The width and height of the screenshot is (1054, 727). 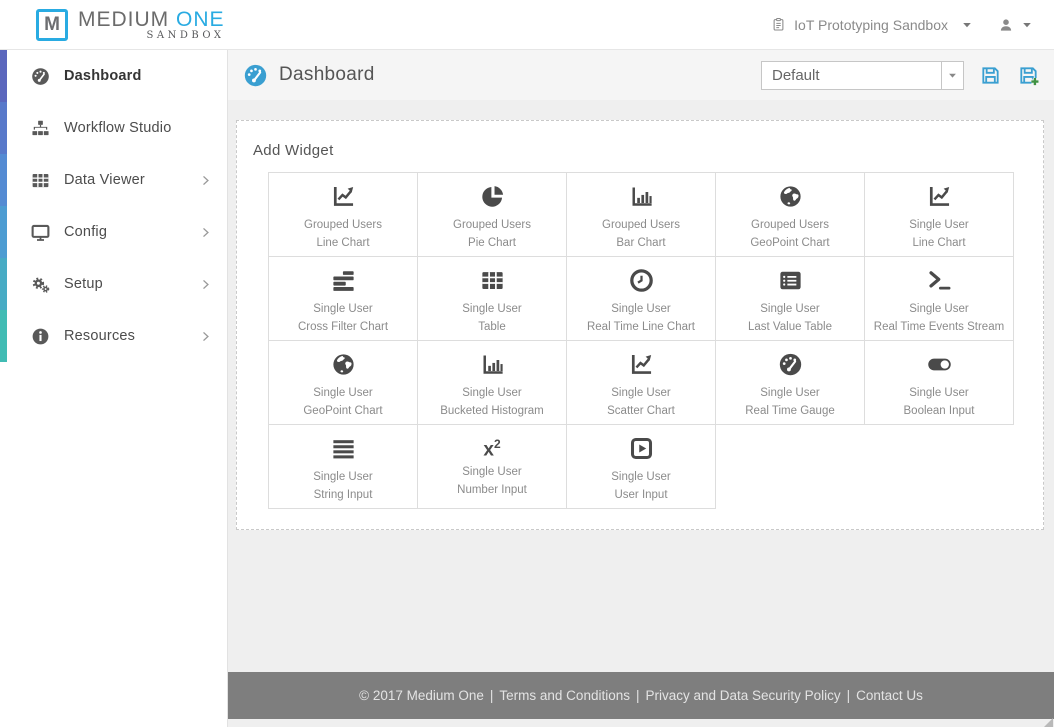 What do you see at coordinates (104, 180) in the screenshot?
I see `sidebar-item-label: Data Viewer` at bounding box center [104, 180].